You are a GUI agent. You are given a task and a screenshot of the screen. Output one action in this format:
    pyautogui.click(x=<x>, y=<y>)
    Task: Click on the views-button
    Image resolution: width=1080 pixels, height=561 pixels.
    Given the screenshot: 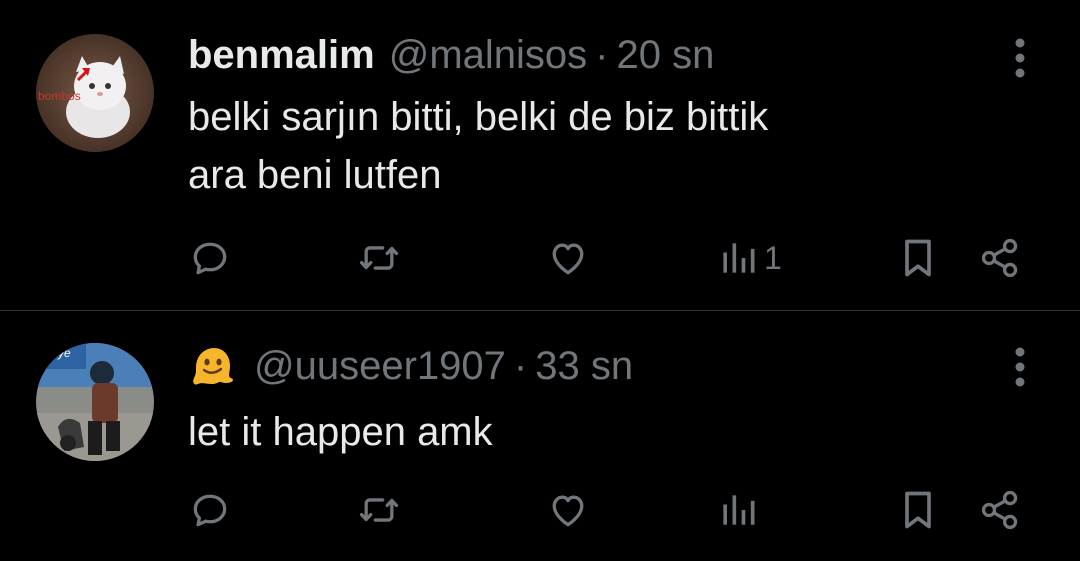 What is the action you would take?
    pyautogui.click(x=741, y=510)
    